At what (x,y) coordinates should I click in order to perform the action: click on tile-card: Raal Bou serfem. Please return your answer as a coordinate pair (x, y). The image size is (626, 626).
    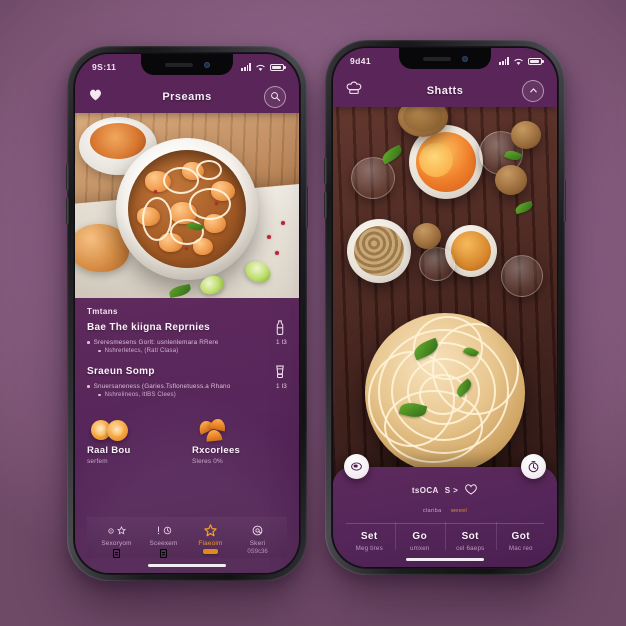
    Looking at the image, I should click on (134, 438).